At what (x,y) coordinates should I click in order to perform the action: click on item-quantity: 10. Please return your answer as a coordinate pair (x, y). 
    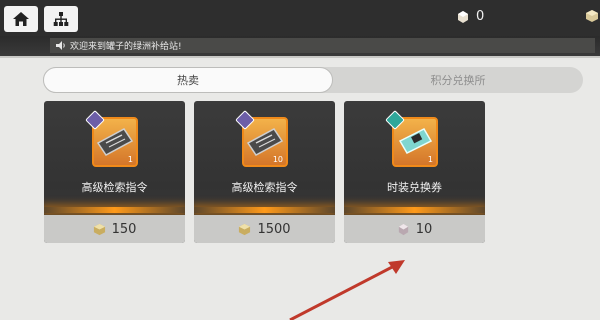
    Looking at the image, I should click on (277, 159).